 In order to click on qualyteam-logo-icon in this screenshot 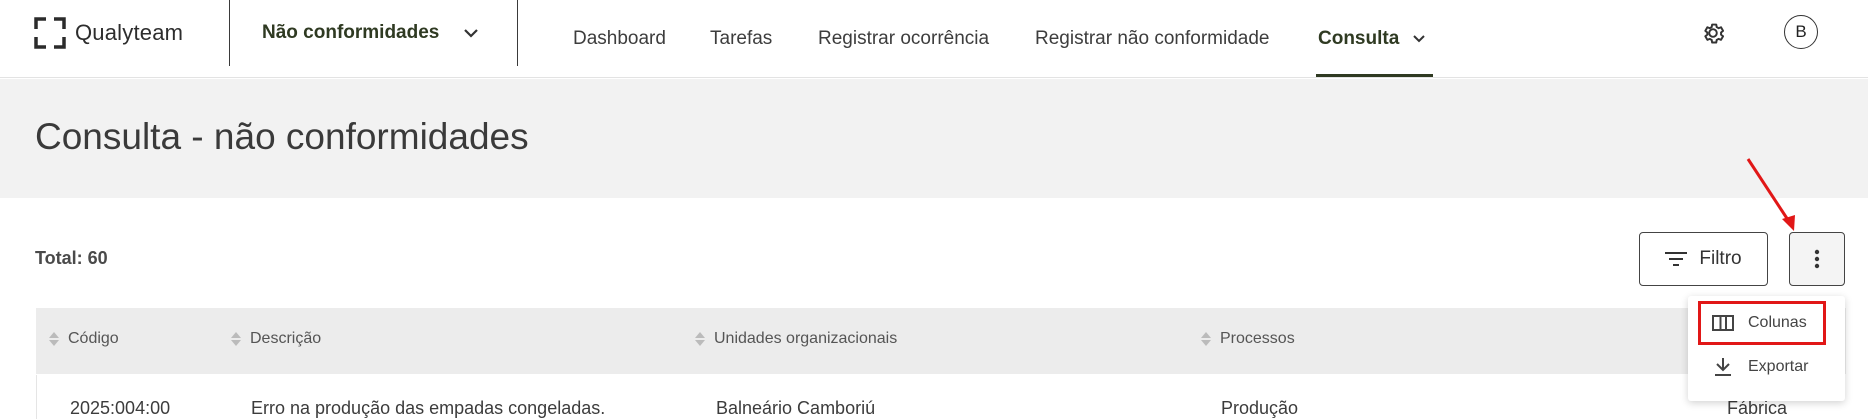, I will do `click(50, 33)`.